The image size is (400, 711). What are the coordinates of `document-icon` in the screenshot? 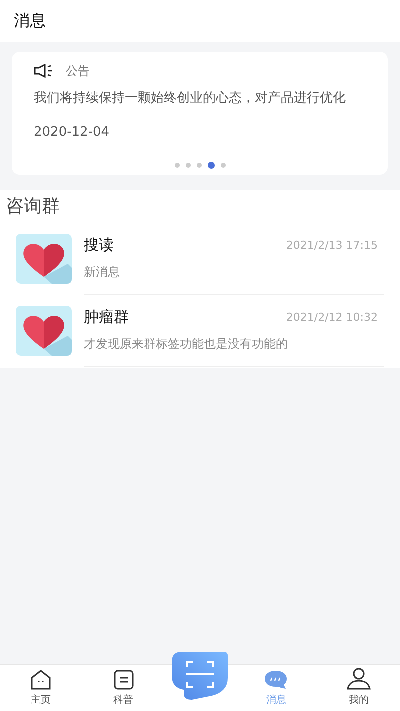 It's located at (124, 680).